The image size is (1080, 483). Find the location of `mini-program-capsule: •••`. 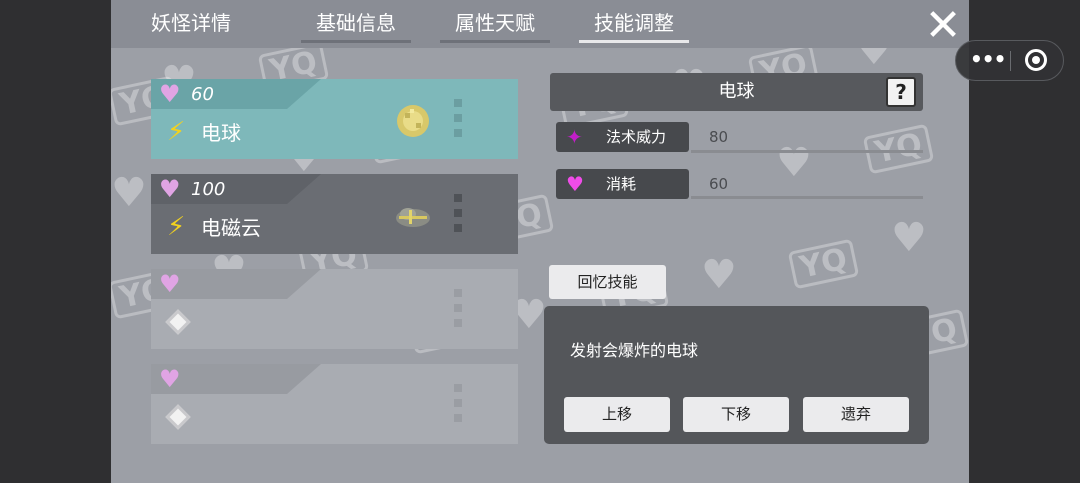

mini-program-capsule: ••• is located at coordinates (1009, 60).